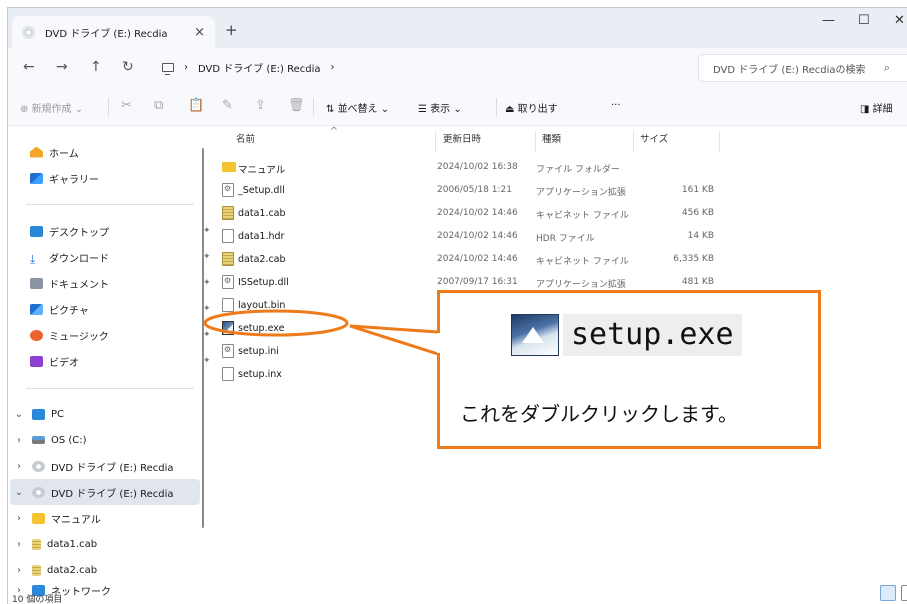 The image size is (907, 604). What do you see at coordinates (677, 142) in the screenshot?
I see `column-header-size: サイズ` at bounding box center [677, 142].